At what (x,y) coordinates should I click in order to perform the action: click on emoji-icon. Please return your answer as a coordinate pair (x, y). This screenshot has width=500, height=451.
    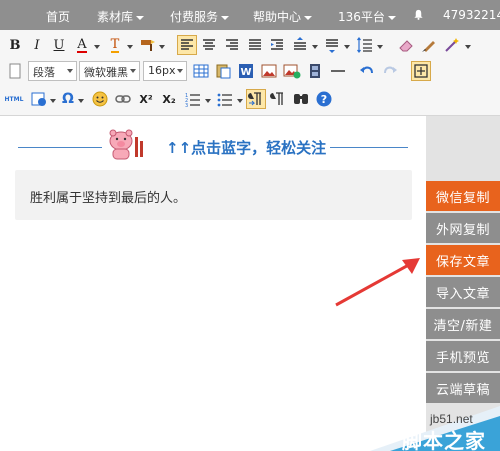
    Looking at the image, I should click on (100, 99).